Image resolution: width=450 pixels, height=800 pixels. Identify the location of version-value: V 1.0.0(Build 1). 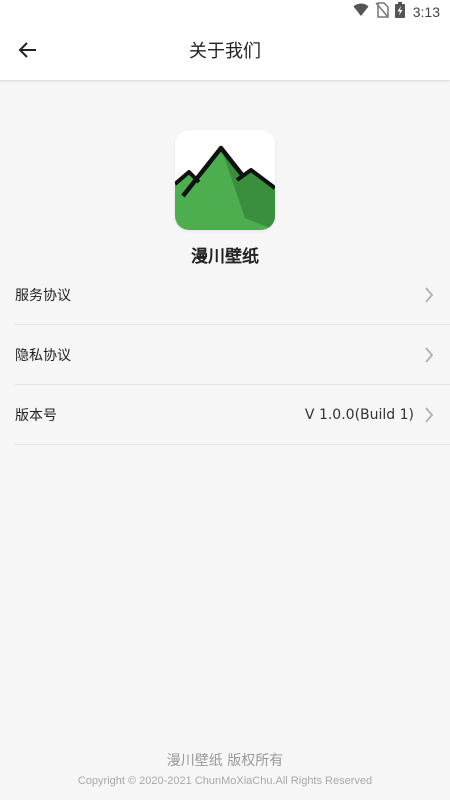
(359, 414).